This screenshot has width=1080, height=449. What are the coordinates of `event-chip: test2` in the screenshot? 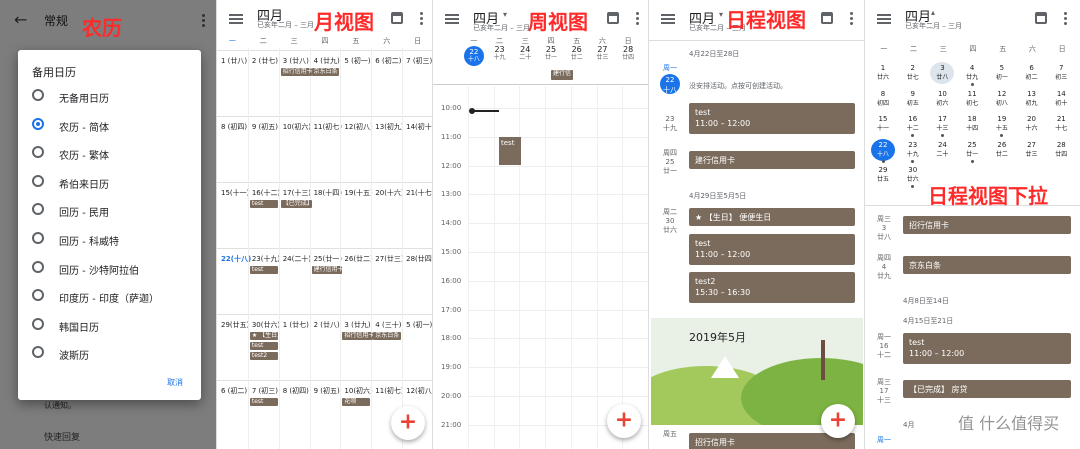 It's located at (263, 356).